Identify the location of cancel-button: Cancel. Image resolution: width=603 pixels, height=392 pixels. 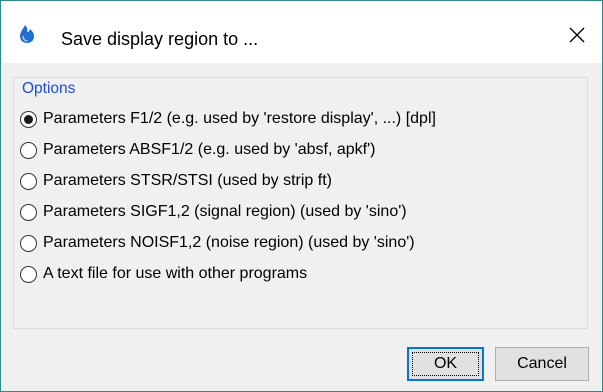
(542, 364).